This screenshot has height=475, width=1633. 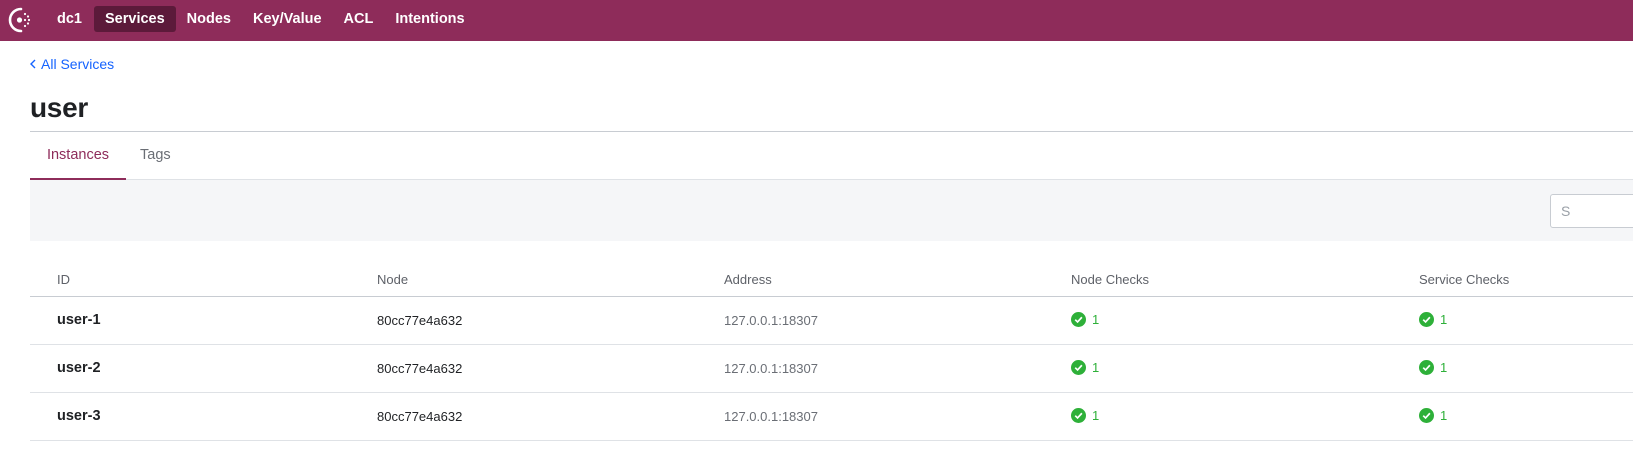 I want to click on tab-bar: Instances Tags, so click(x=831, y=156).